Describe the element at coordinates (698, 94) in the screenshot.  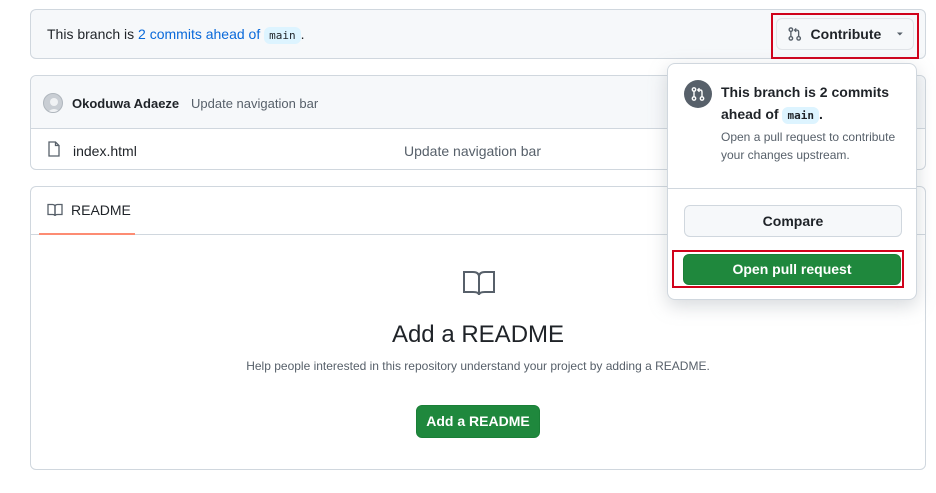
I see `pull-request-badge-icon` at that location.